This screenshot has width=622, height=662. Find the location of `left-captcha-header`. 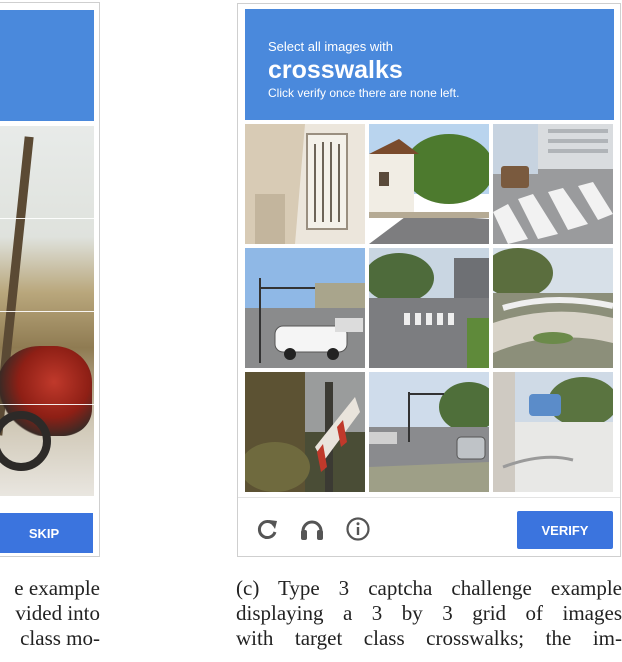

left-captcha-header is located at coordinates (47, 65).